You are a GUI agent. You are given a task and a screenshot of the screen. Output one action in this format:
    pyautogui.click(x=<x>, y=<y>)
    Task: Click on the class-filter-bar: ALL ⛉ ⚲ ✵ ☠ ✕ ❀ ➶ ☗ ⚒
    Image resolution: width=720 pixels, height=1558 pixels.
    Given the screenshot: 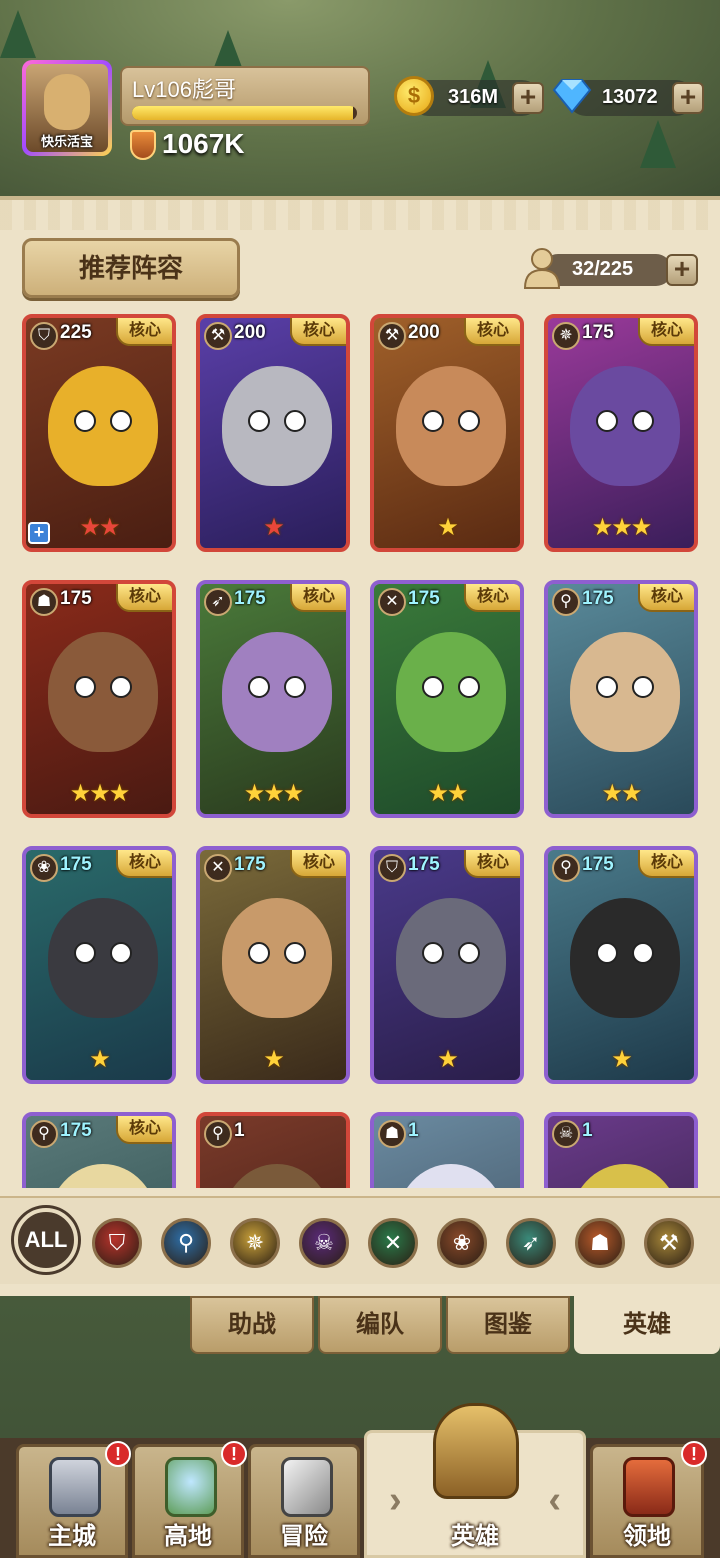 What is the action you would take?
    pyautogui.click(x=360, y=1240)
    